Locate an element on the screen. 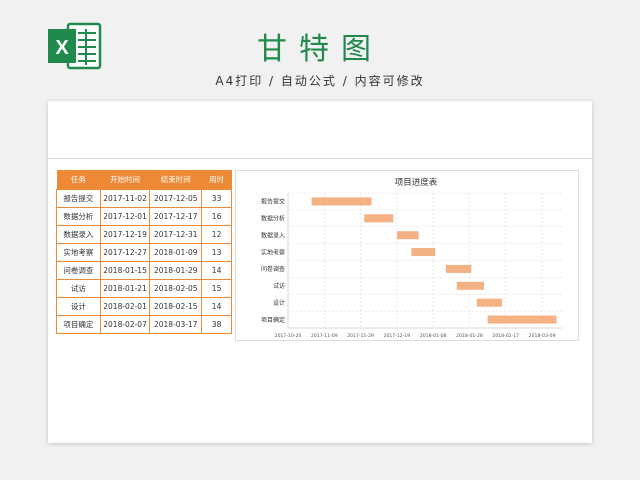 This screenshot has height=480, width=640. column-header-start: 开始时间 is located at coordinates (125, 180).